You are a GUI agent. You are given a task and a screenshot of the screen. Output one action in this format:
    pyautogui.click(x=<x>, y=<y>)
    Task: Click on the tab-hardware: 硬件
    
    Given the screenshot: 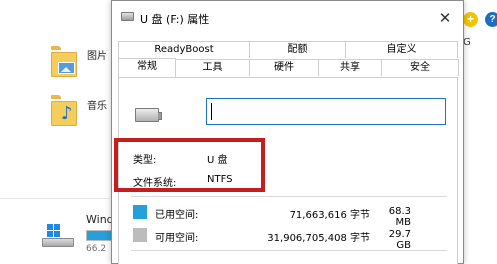 What is the action you would take?
    pyautogui.click(x=284, y=67)
    